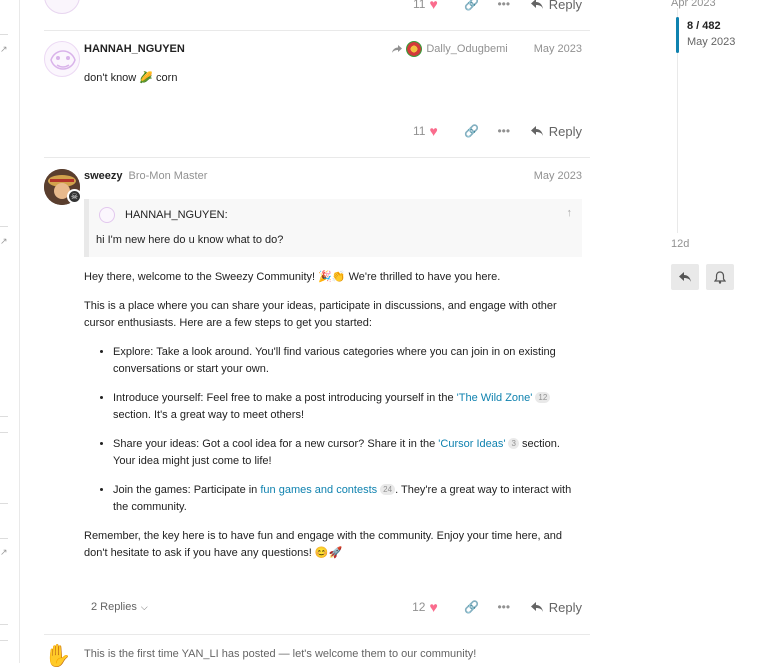 The width and height of the screenshot is (761, 669). I want to click on reply-to-username: Dally_Odugbemi, so click(467, 49).